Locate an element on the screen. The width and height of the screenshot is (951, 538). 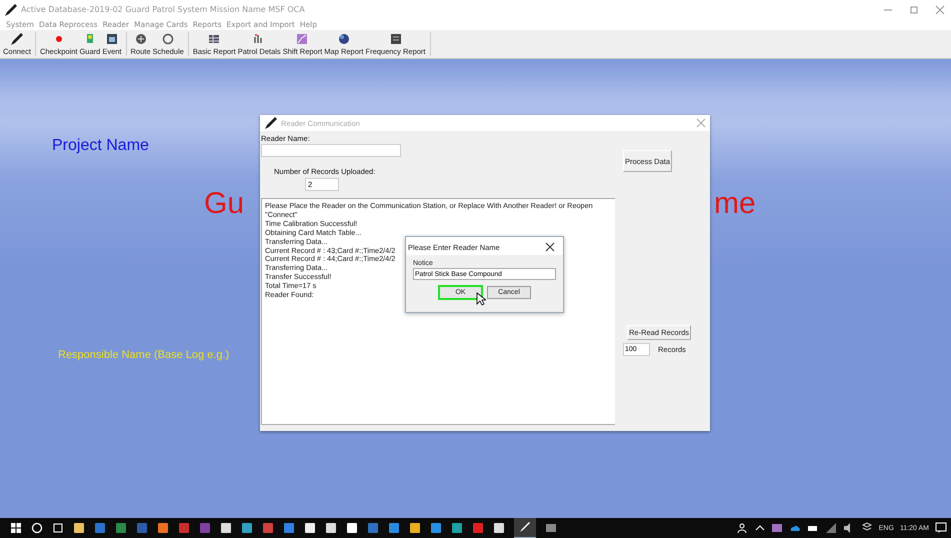
wifi-icon is located at coordinates (830, 528).